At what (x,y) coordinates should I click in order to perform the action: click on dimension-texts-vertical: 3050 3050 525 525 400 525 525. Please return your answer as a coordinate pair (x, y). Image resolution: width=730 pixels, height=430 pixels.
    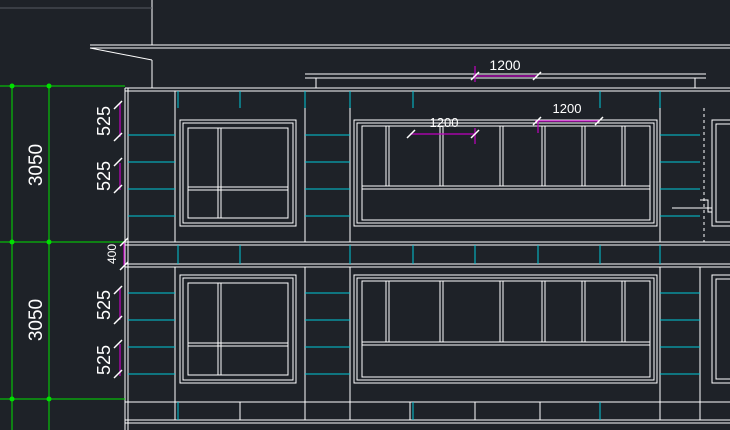
    Looking at the image, I should click on (72, 240).